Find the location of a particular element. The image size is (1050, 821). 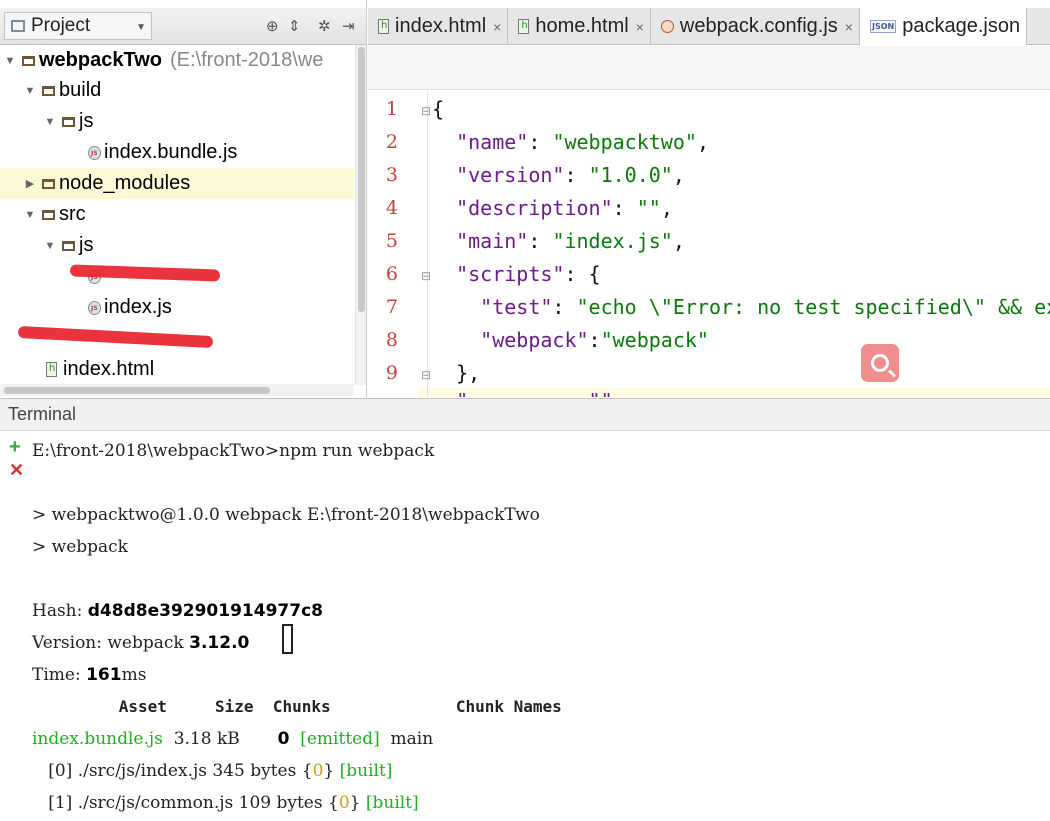

gear-icon: ✲ is located at coordinates (324, 26).